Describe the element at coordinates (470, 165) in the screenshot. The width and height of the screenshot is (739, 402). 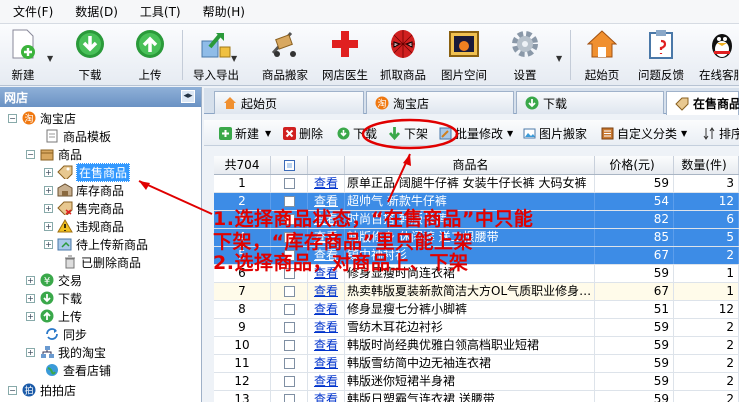
I see `column-name: 商品名` at that location.